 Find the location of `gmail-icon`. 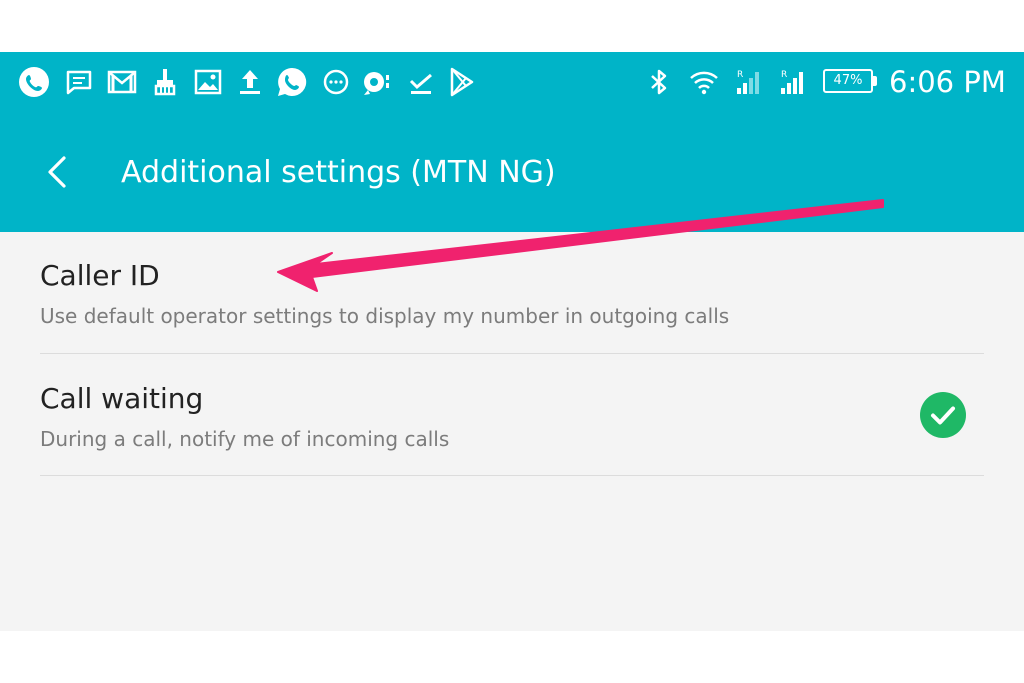

gmail-icon is located at coordinates (122, 82).